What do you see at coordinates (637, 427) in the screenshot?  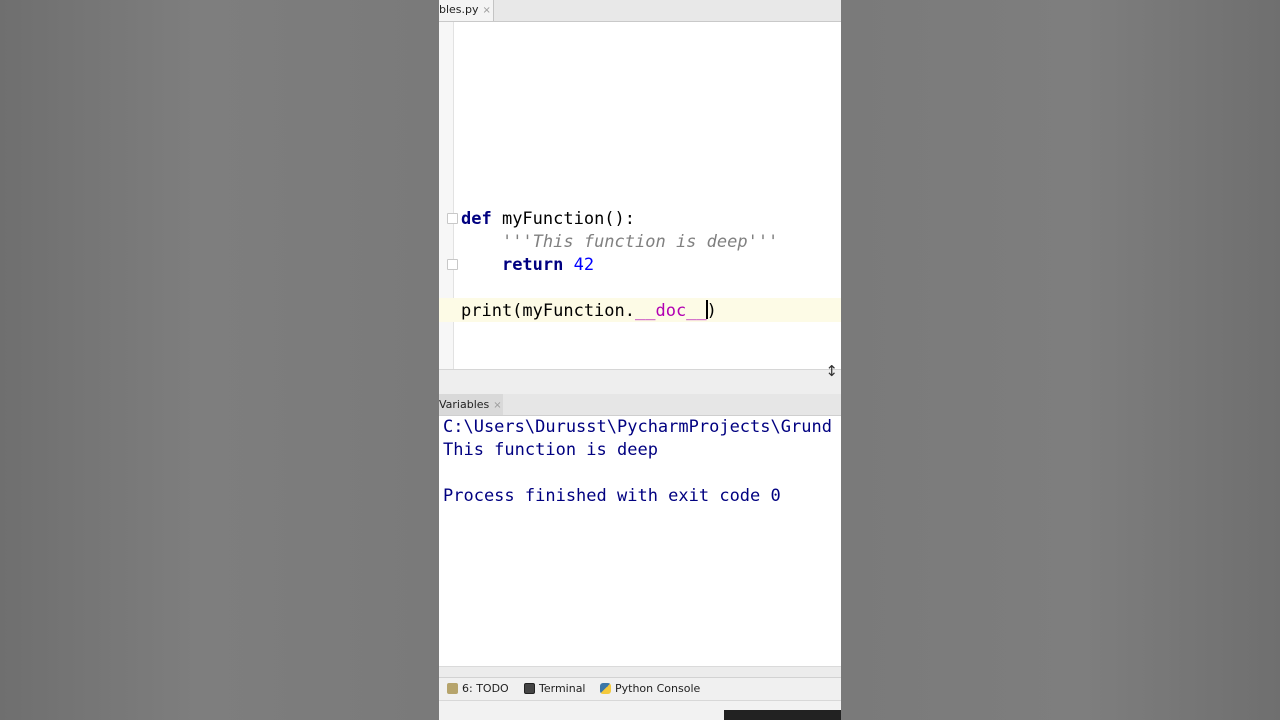 I see `console-command-path: C:\Users\Durusst\PycharmProjects\Grund` at bounding box center [637, 427].